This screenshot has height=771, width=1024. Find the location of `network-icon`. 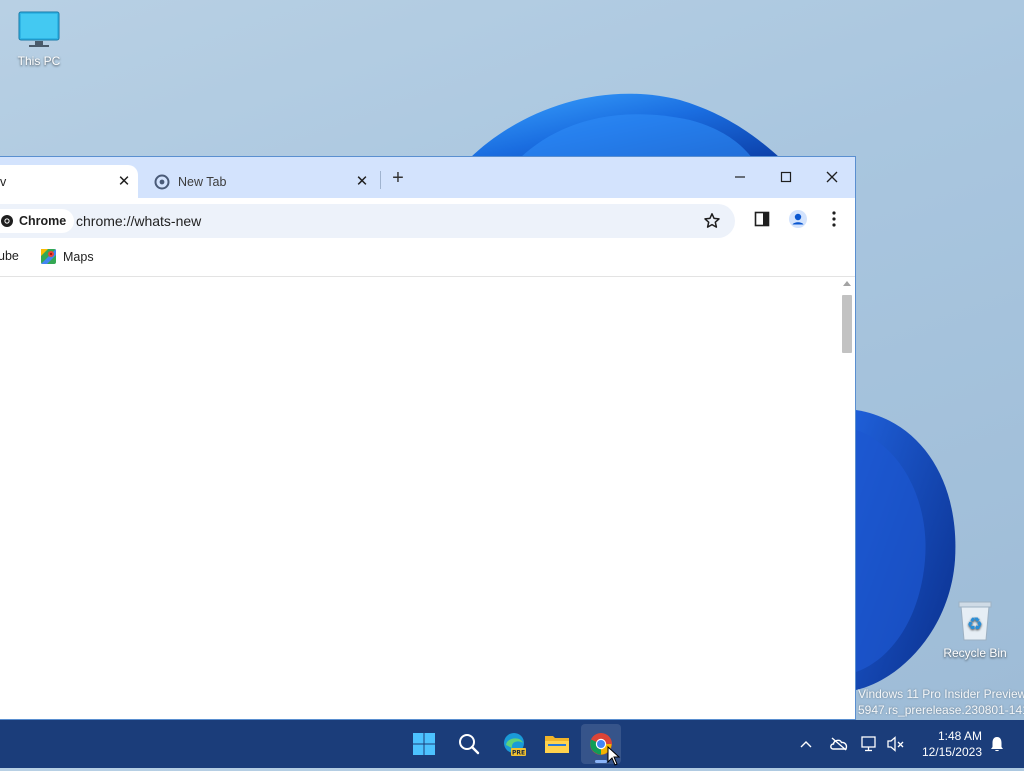

network-icon is located at coordinates (868, 744).